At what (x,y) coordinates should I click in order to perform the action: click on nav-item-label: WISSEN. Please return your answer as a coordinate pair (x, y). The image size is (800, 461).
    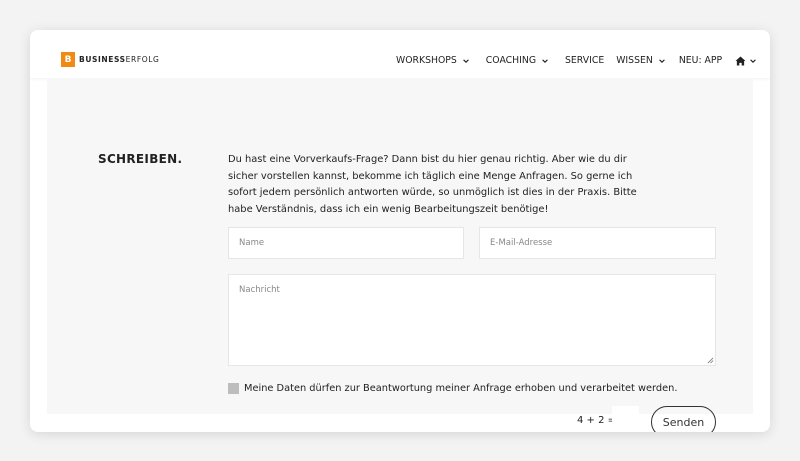
    Looking at the image, I should click on (634, 60).